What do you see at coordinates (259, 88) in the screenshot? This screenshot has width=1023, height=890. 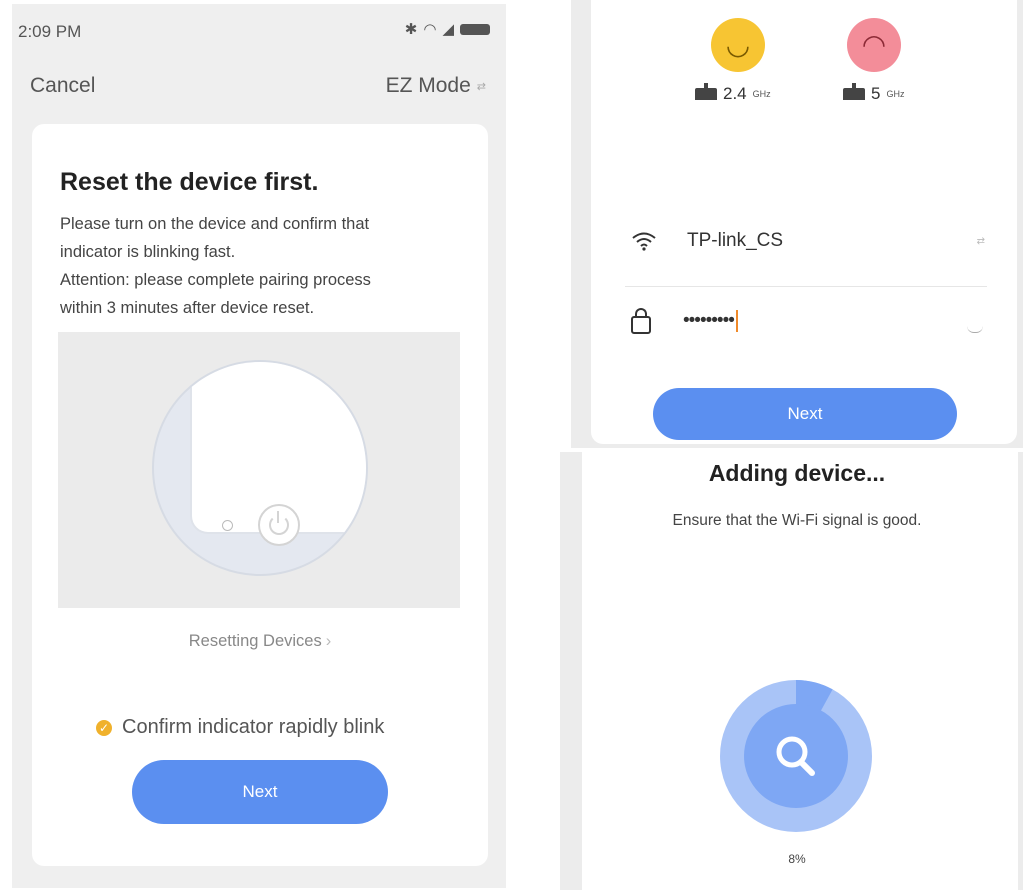 I see `top-bar: Cancel EZ Mode ⇄` at bounding box center [259, 88].